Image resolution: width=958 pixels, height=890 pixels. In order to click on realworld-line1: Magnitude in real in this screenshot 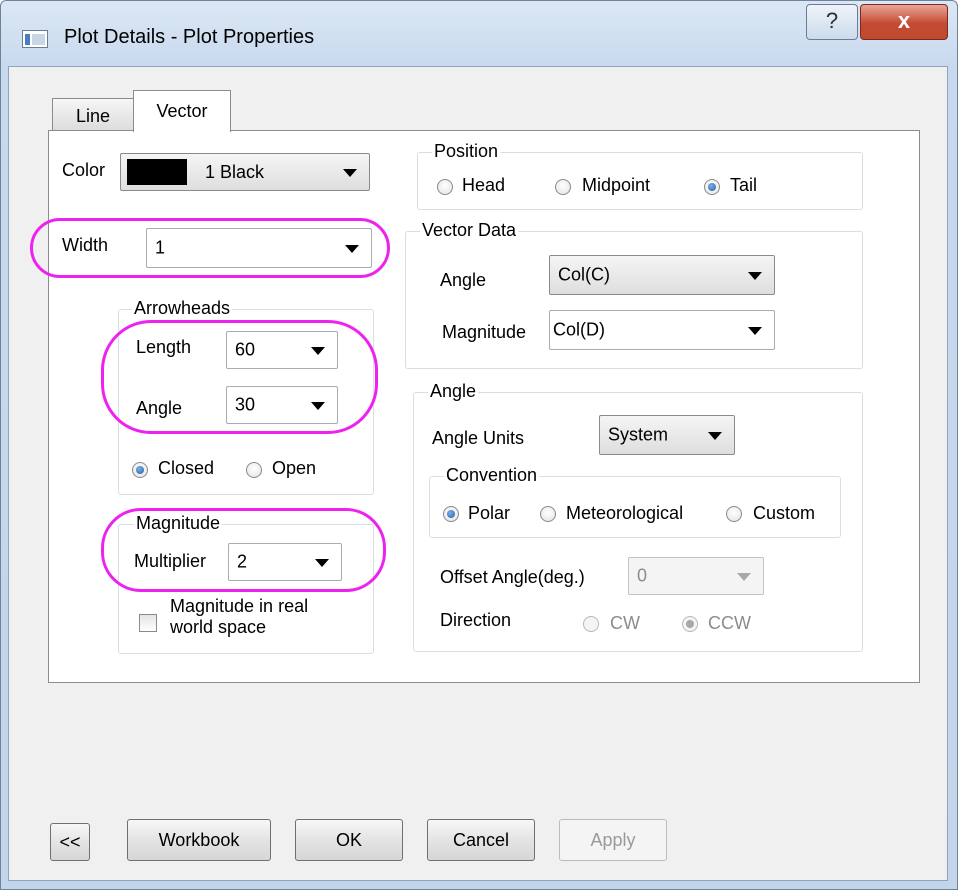, I will do `click(239, 606)`.